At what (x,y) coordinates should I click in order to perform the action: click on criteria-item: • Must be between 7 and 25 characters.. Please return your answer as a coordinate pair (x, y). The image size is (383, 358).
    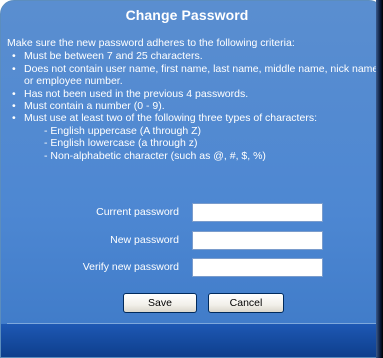
    Looking at the image, I should click on (193, 56).